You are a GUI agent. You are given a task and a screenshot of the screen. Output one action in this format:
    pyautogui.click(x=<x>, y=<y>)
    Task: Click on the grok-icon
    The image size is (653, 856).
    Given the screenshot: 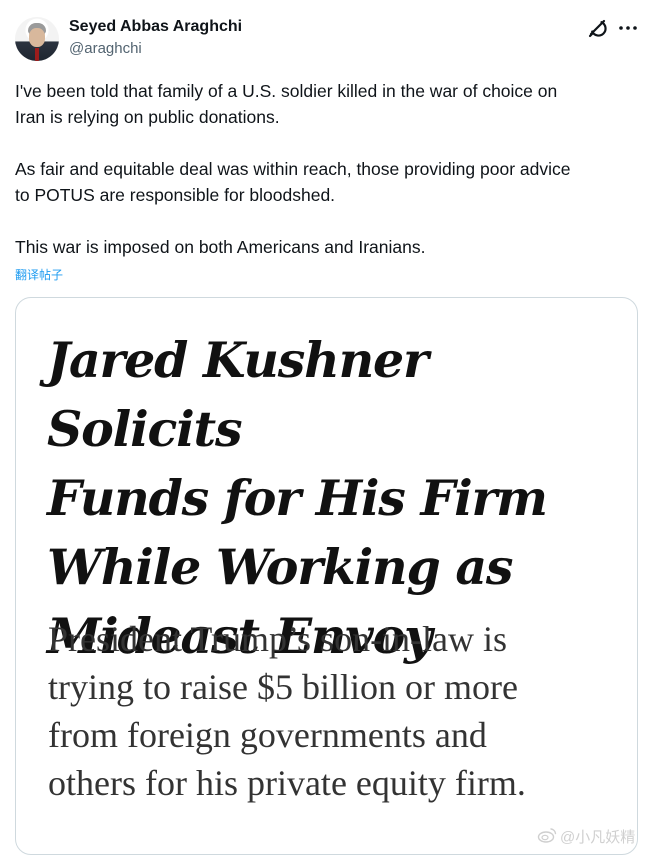 What is the action you would take?
    pyautogui.click(x=598, y=28)
    